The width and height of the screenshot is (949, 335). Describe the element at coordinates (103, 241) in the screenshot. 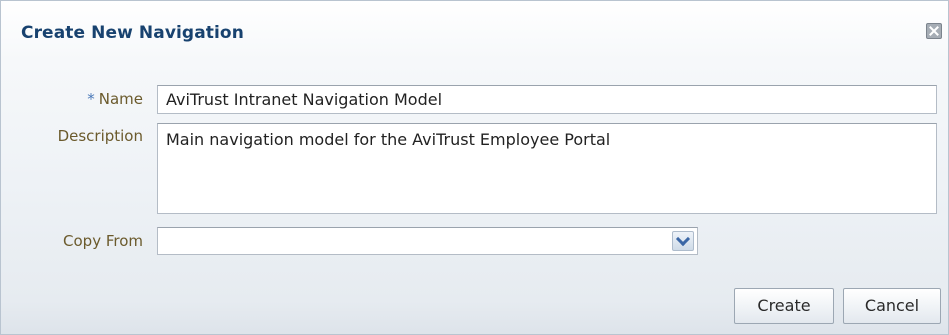

I see `copy-from-label: Copy From` at that location.